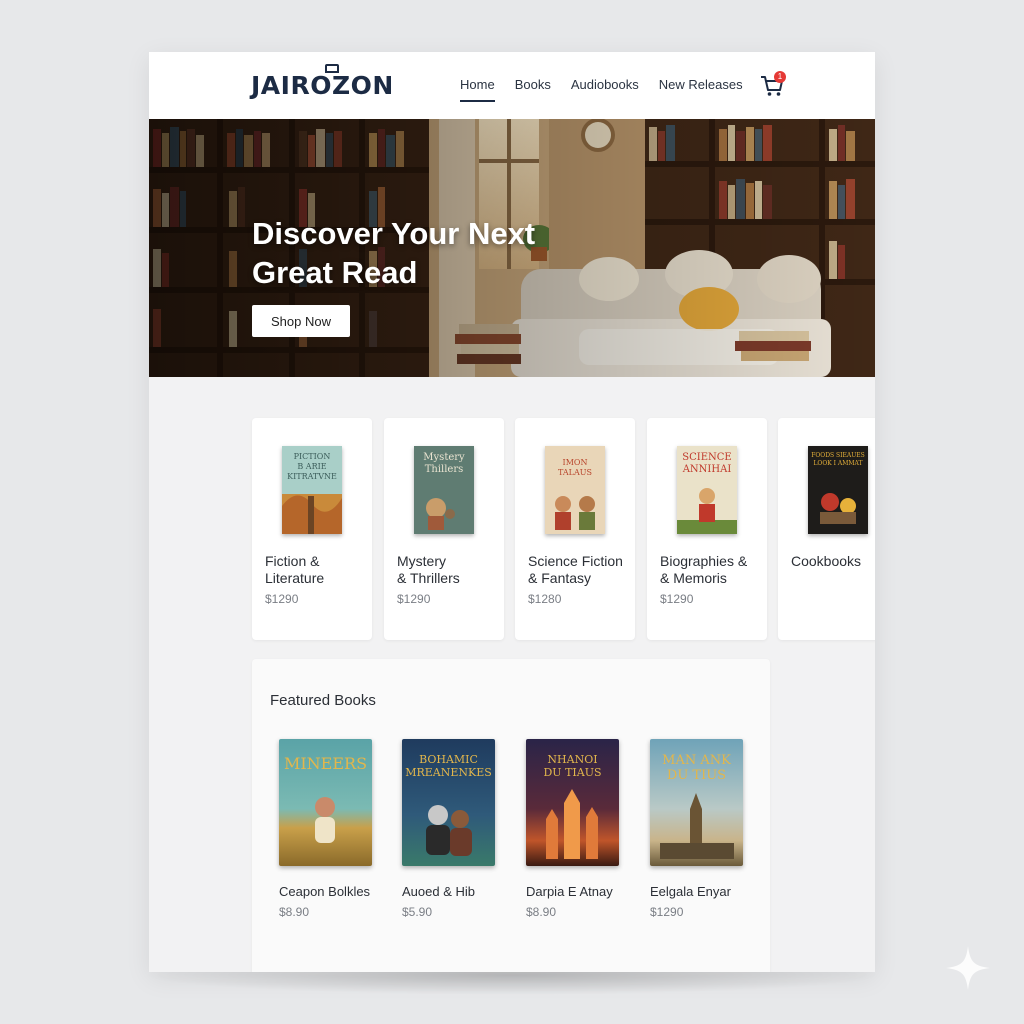 The height and width of the screenshot is (1024, 1024). I want to click on category-cover-image: IMON TALAUS, so click(575, 490).